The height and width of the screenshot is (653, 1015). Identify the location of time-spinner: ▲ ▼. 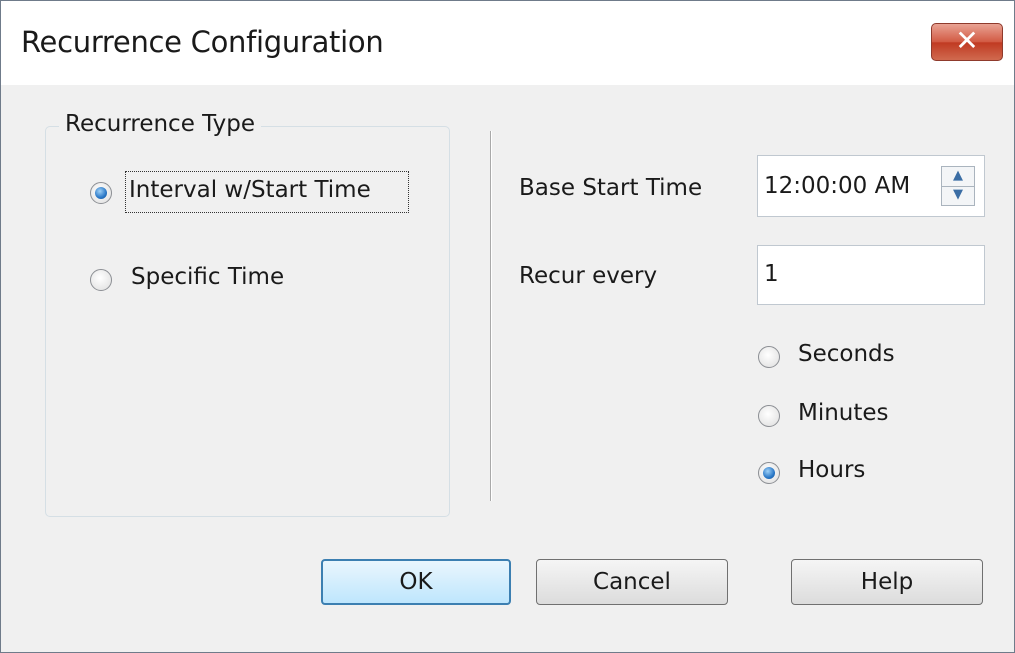
(958, 186).